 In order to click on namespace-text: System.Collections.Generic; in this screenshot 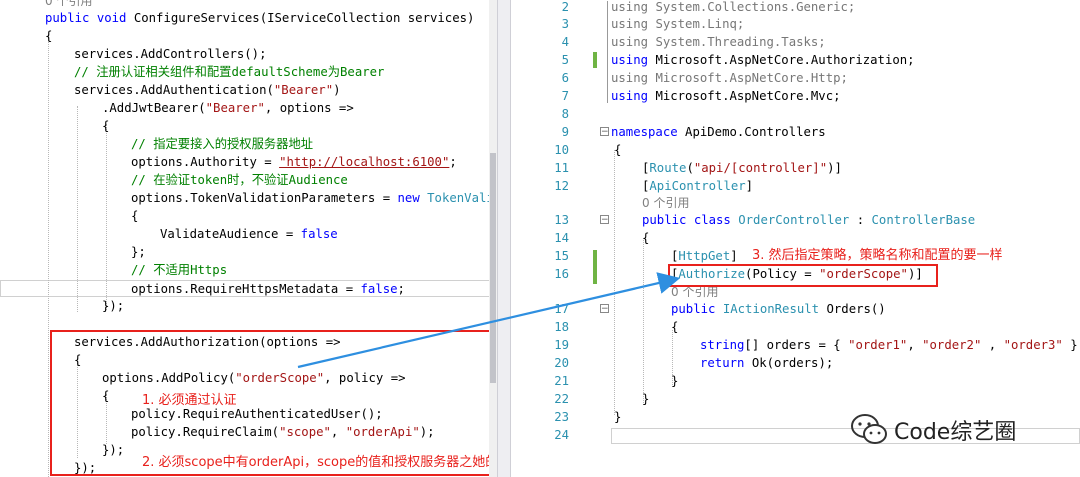, I will do `click(755, 7)`.